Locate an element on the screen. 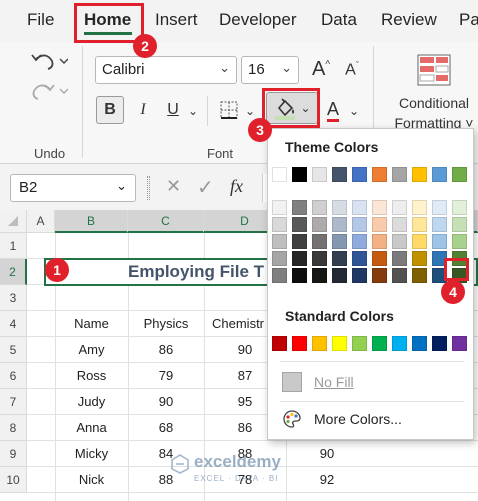 The height and width of the screenshot is (501, 478). table-cell: 79 is located at coordinates (166, 375).